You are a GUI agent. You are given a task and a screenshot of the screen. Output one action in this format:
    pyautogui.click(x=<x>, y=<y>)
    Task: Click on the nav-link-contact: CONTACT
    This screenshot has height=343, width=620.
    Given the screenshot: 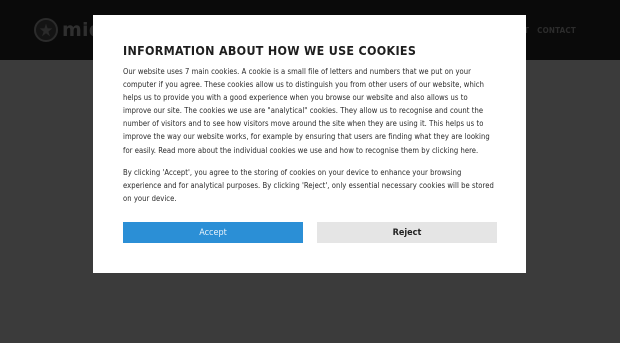 What is the action you would take?
    pyautogui.click(x=556, y=30)
    